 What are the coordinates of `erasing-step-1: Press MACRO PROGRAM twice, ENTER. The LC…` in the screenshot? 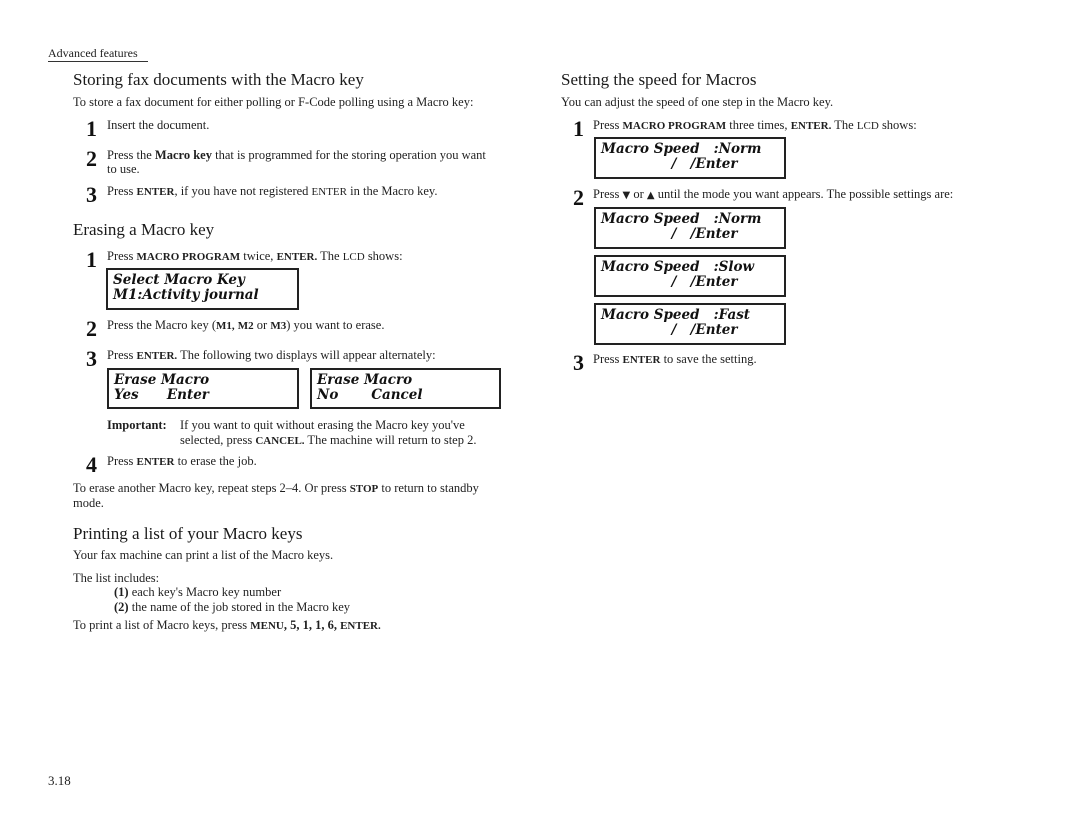 It's located at (255, 257).